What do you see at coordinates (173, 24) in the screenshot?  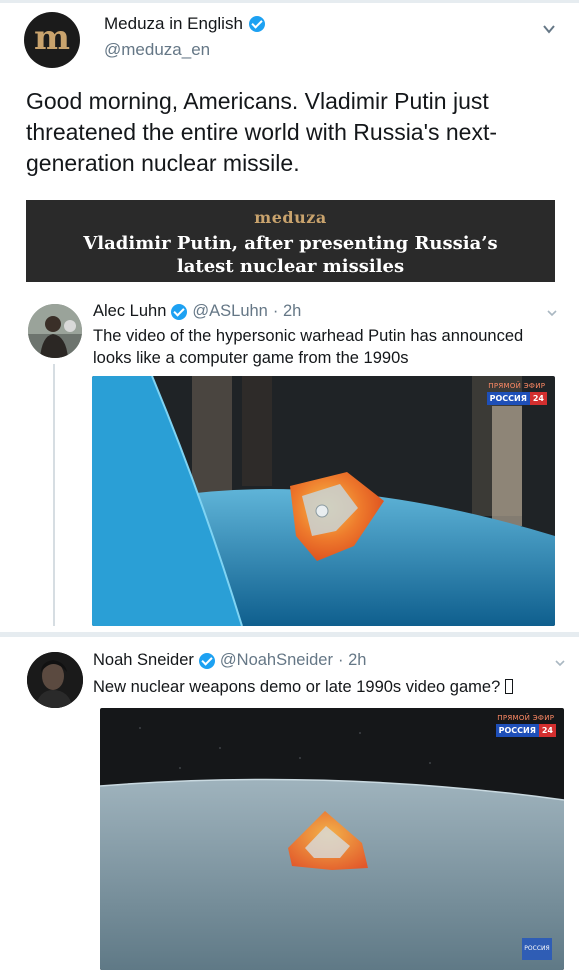 I see `author-name: Meduza in English` at bounding box center [173, 24].